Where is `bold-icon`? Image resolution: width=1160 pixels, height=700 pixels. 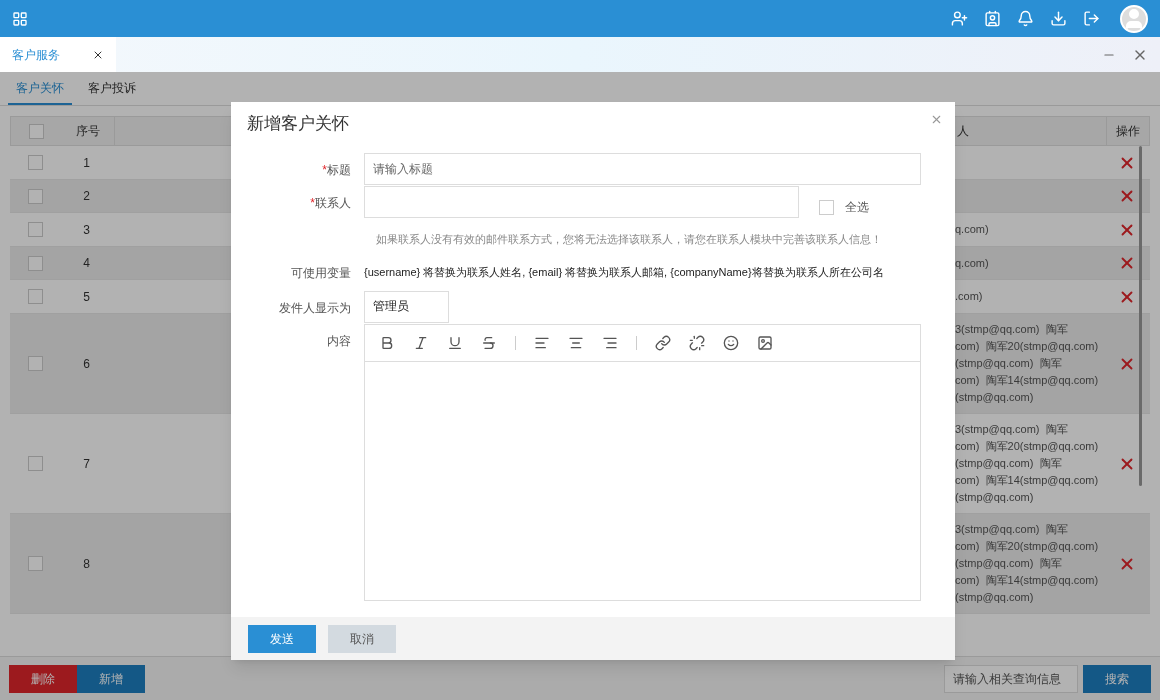 bold-icon is located at coordinates (387, 342).